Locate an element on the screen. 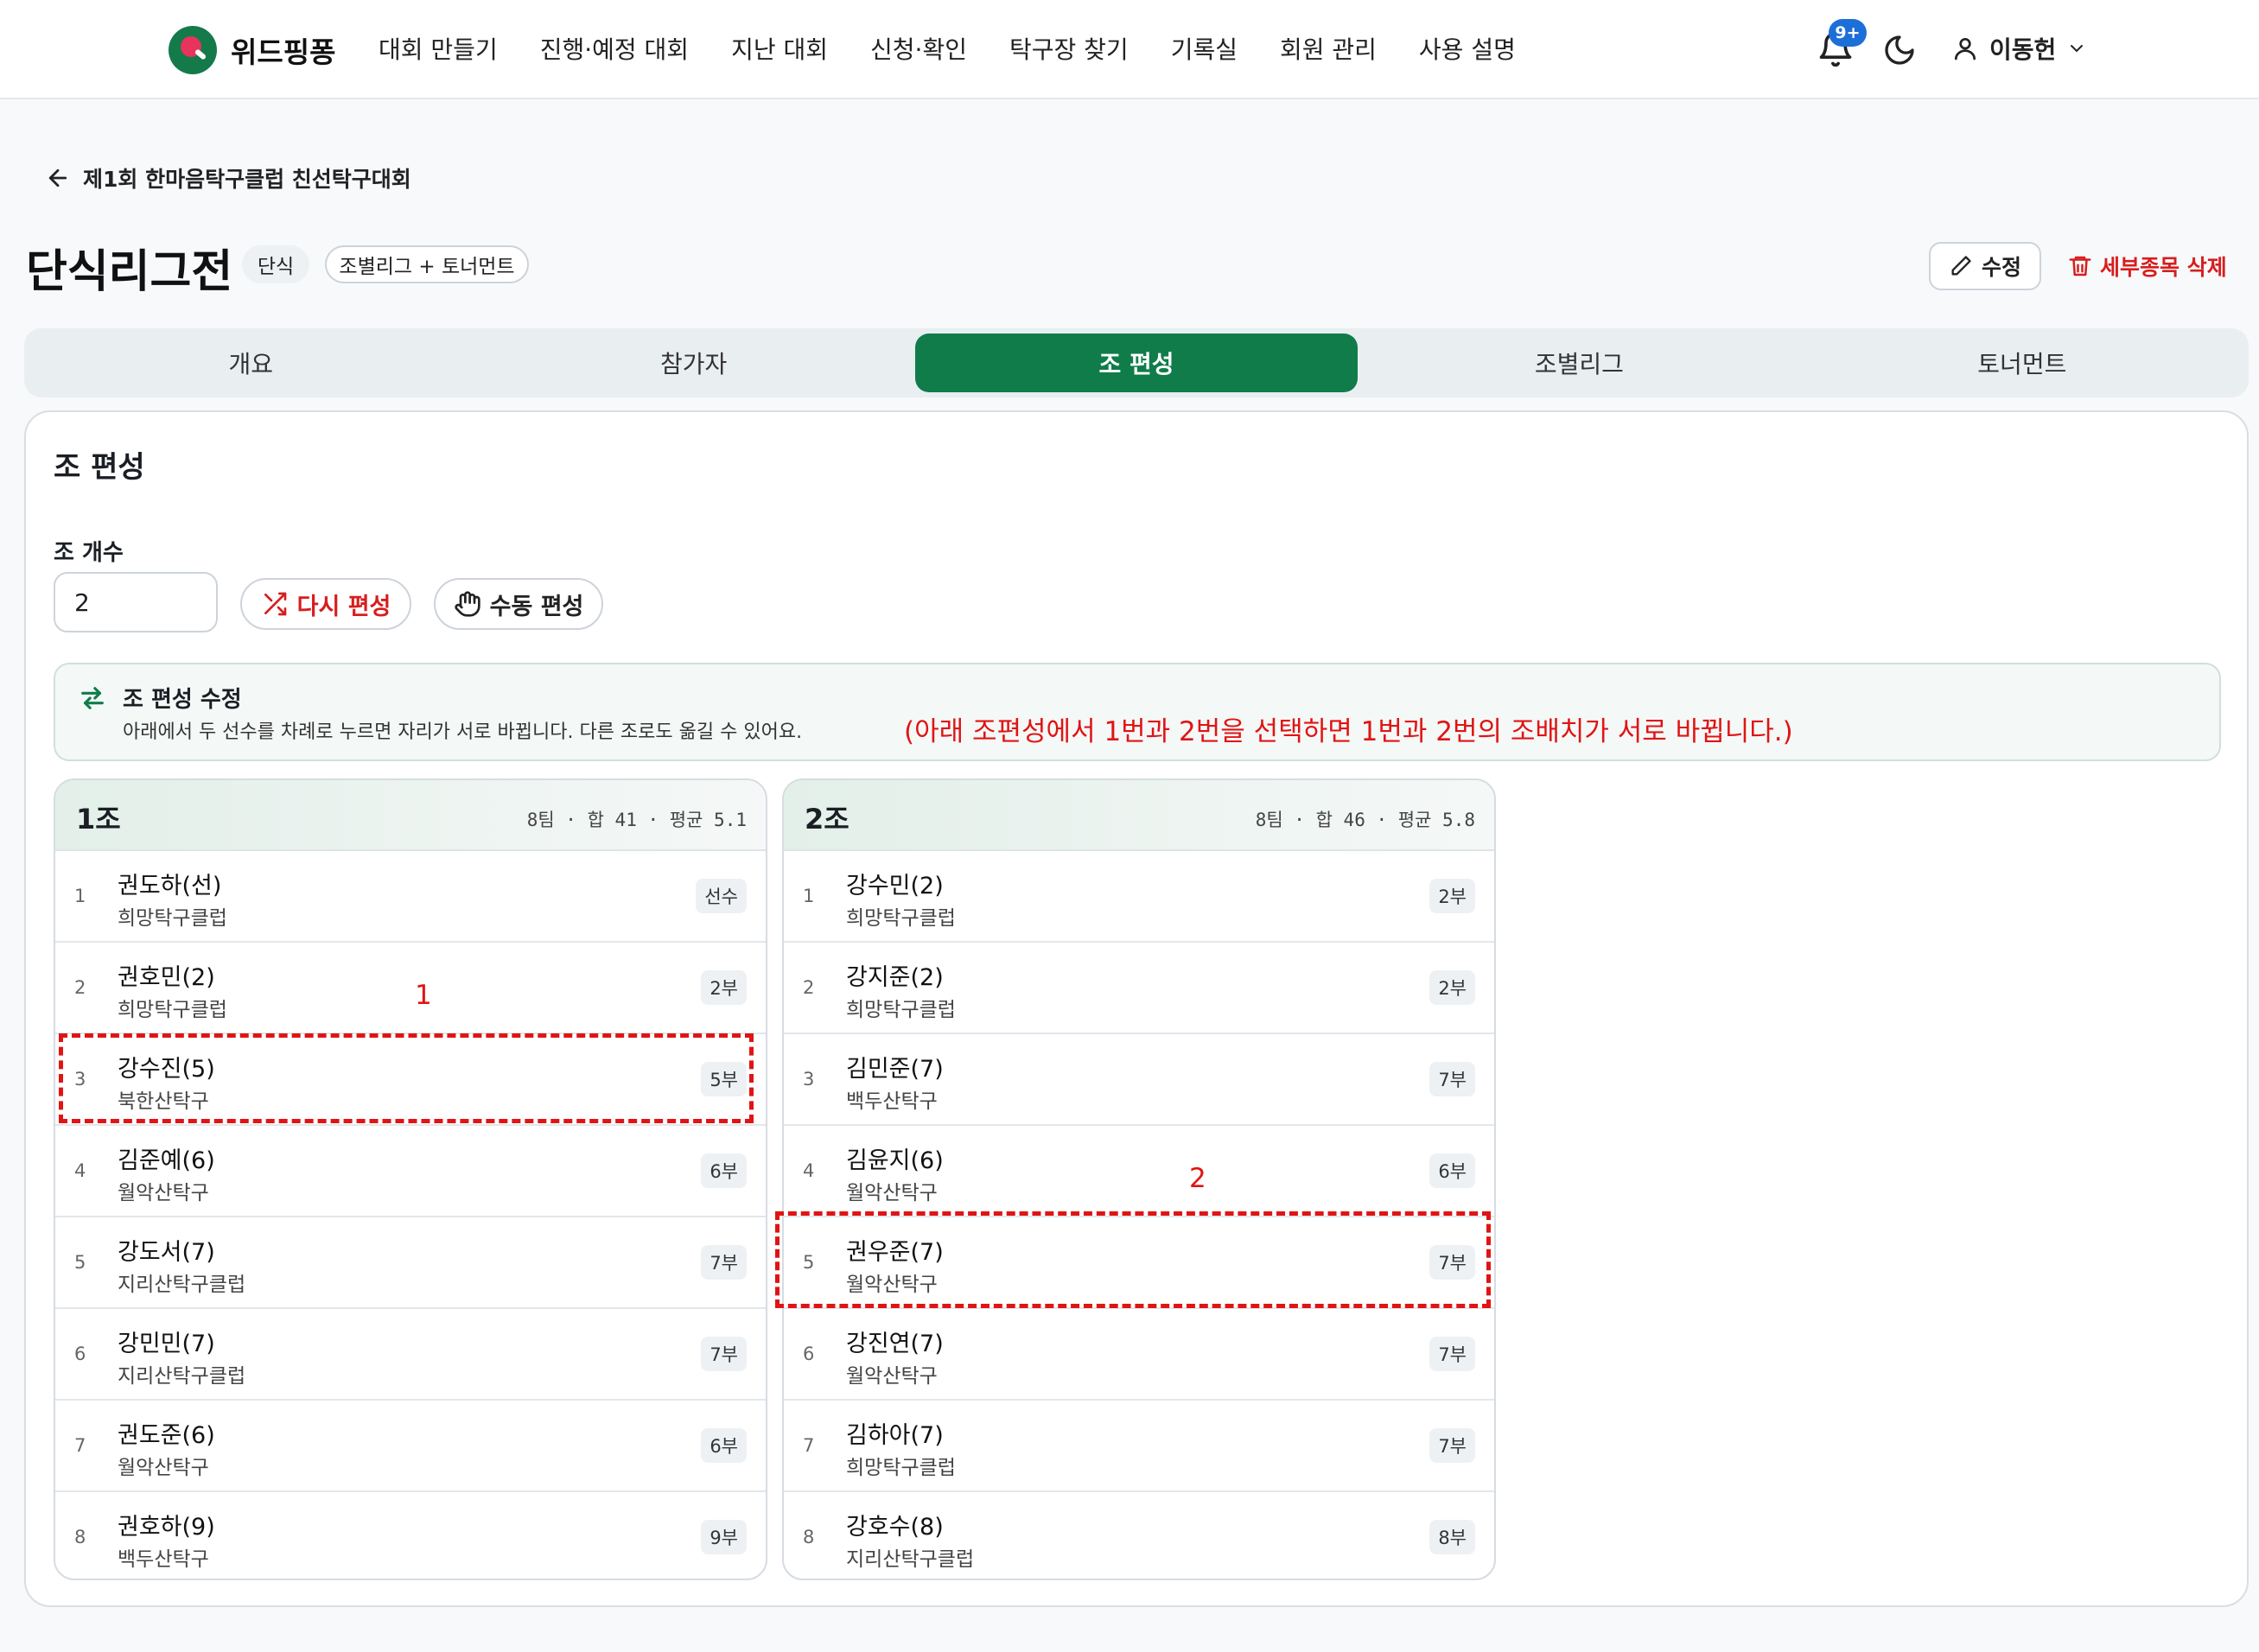 The width and height of the screenshot is (2259, 1652). nav-item-members: 회원 관리 is located at coordinates (1328, 49).